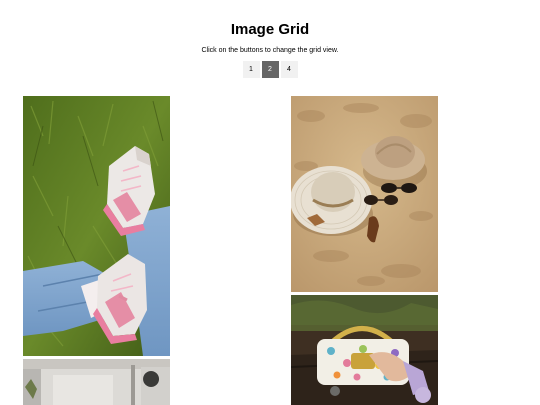  Describe the element at coordinates (270, 29) in the screenshot. I see `page-title: Image Grid` at that location.